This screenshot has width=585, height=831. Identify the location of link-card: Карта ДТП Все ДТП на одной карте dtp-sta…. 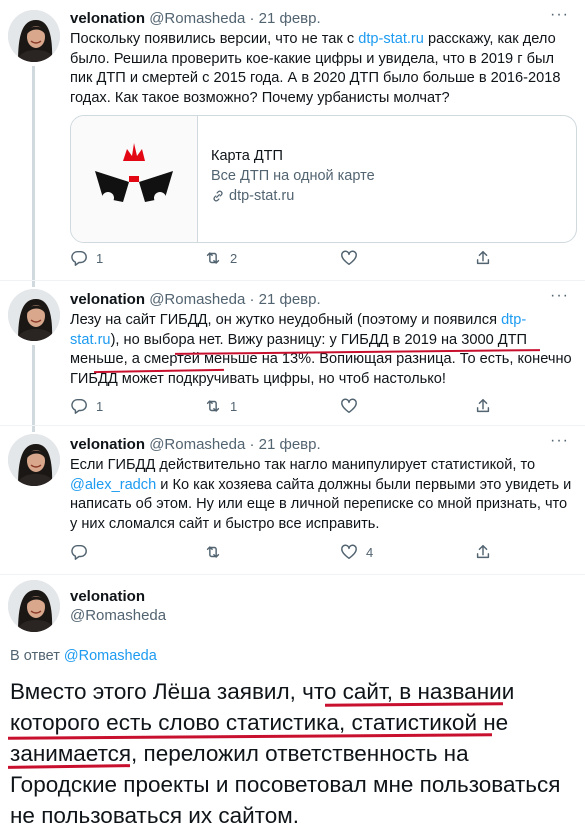
(323, 179).